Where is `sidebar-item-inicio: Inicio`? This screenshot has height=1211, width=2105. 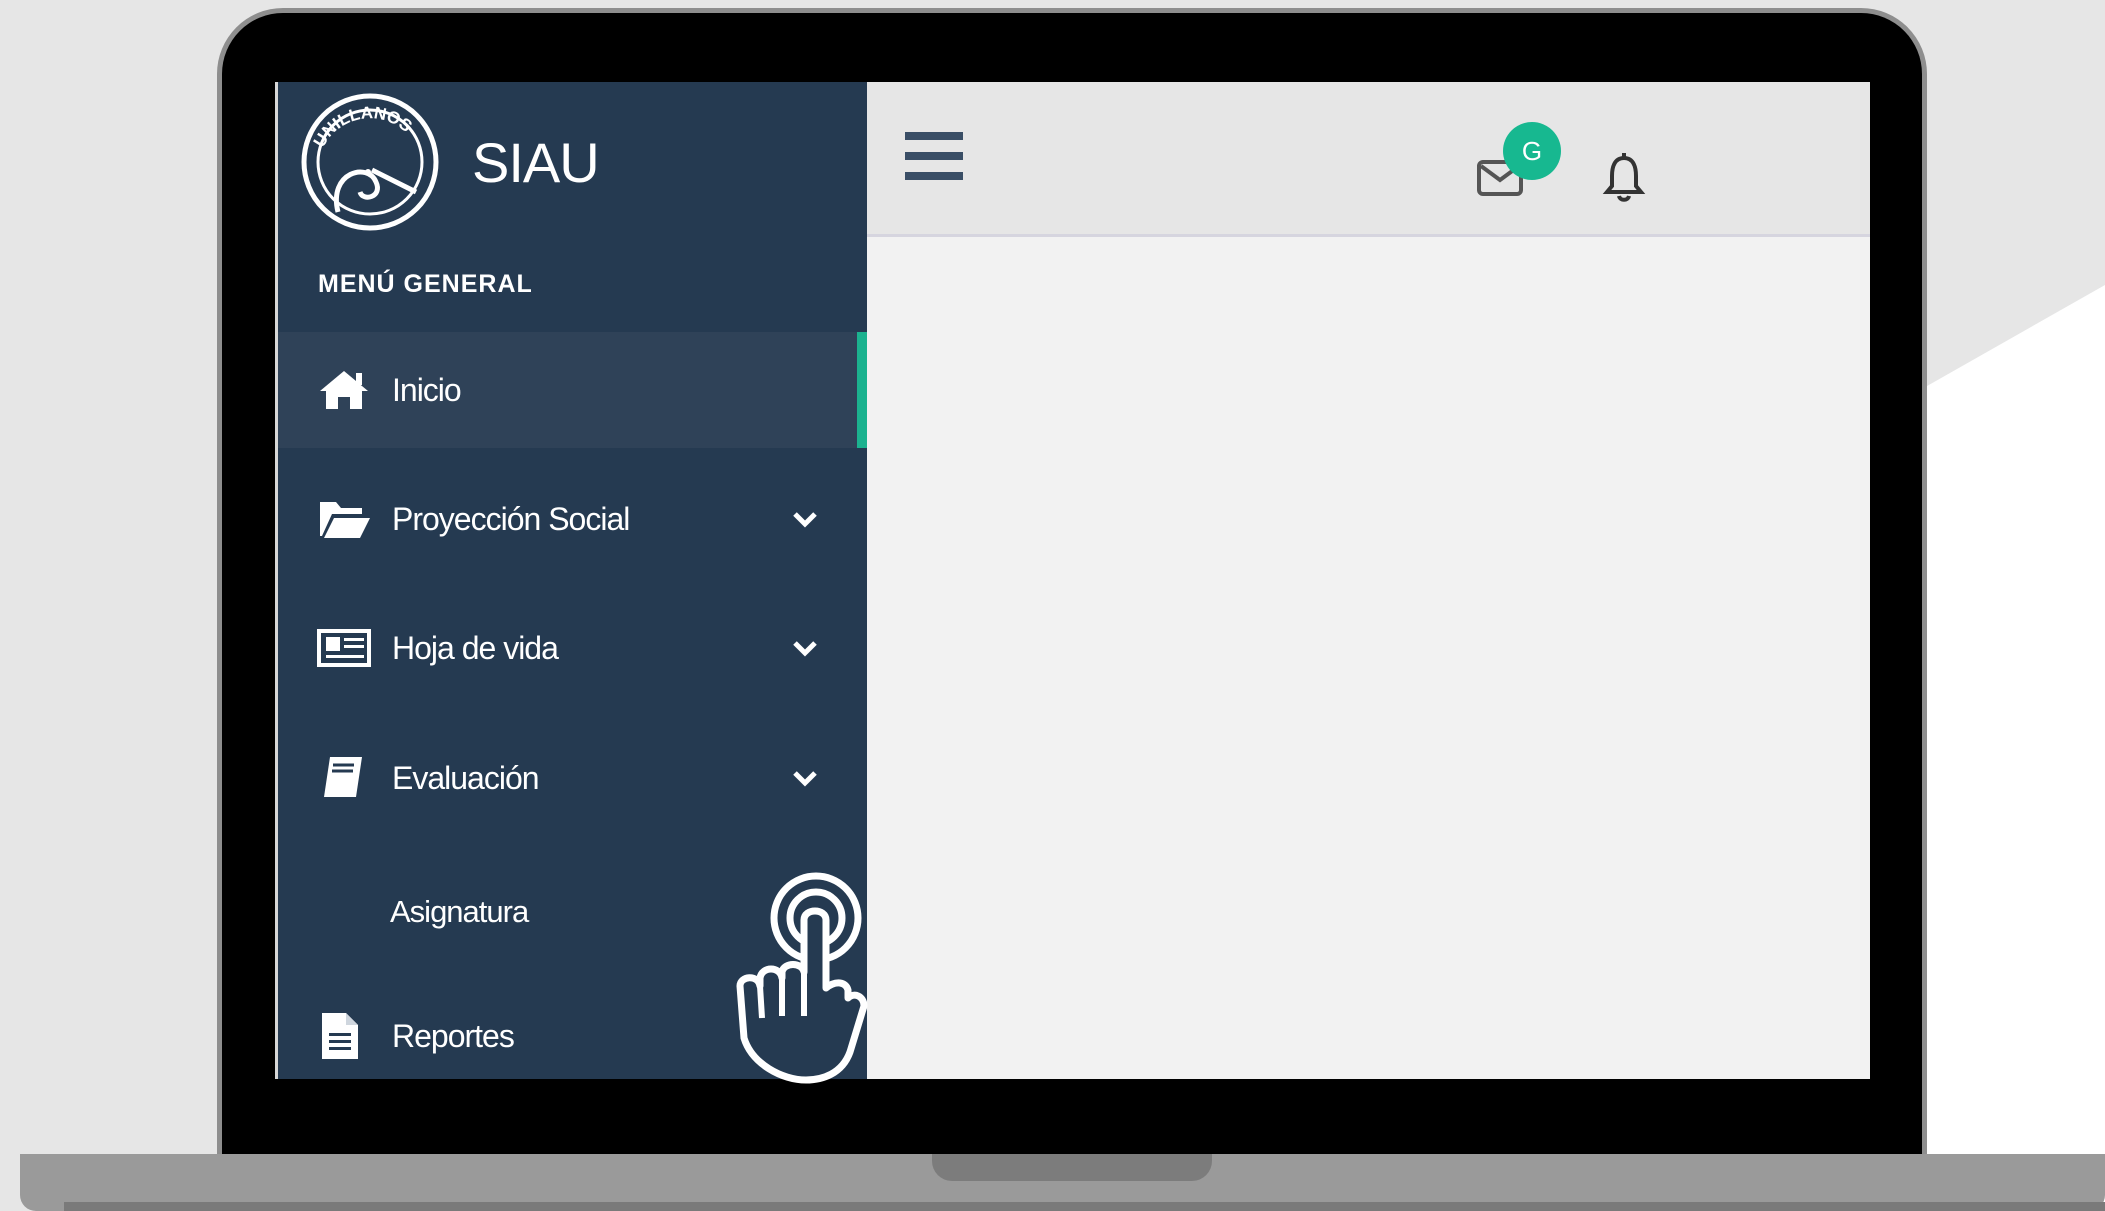
sidebar-item-inicio: Inicio is located at coordinates (572, 390).